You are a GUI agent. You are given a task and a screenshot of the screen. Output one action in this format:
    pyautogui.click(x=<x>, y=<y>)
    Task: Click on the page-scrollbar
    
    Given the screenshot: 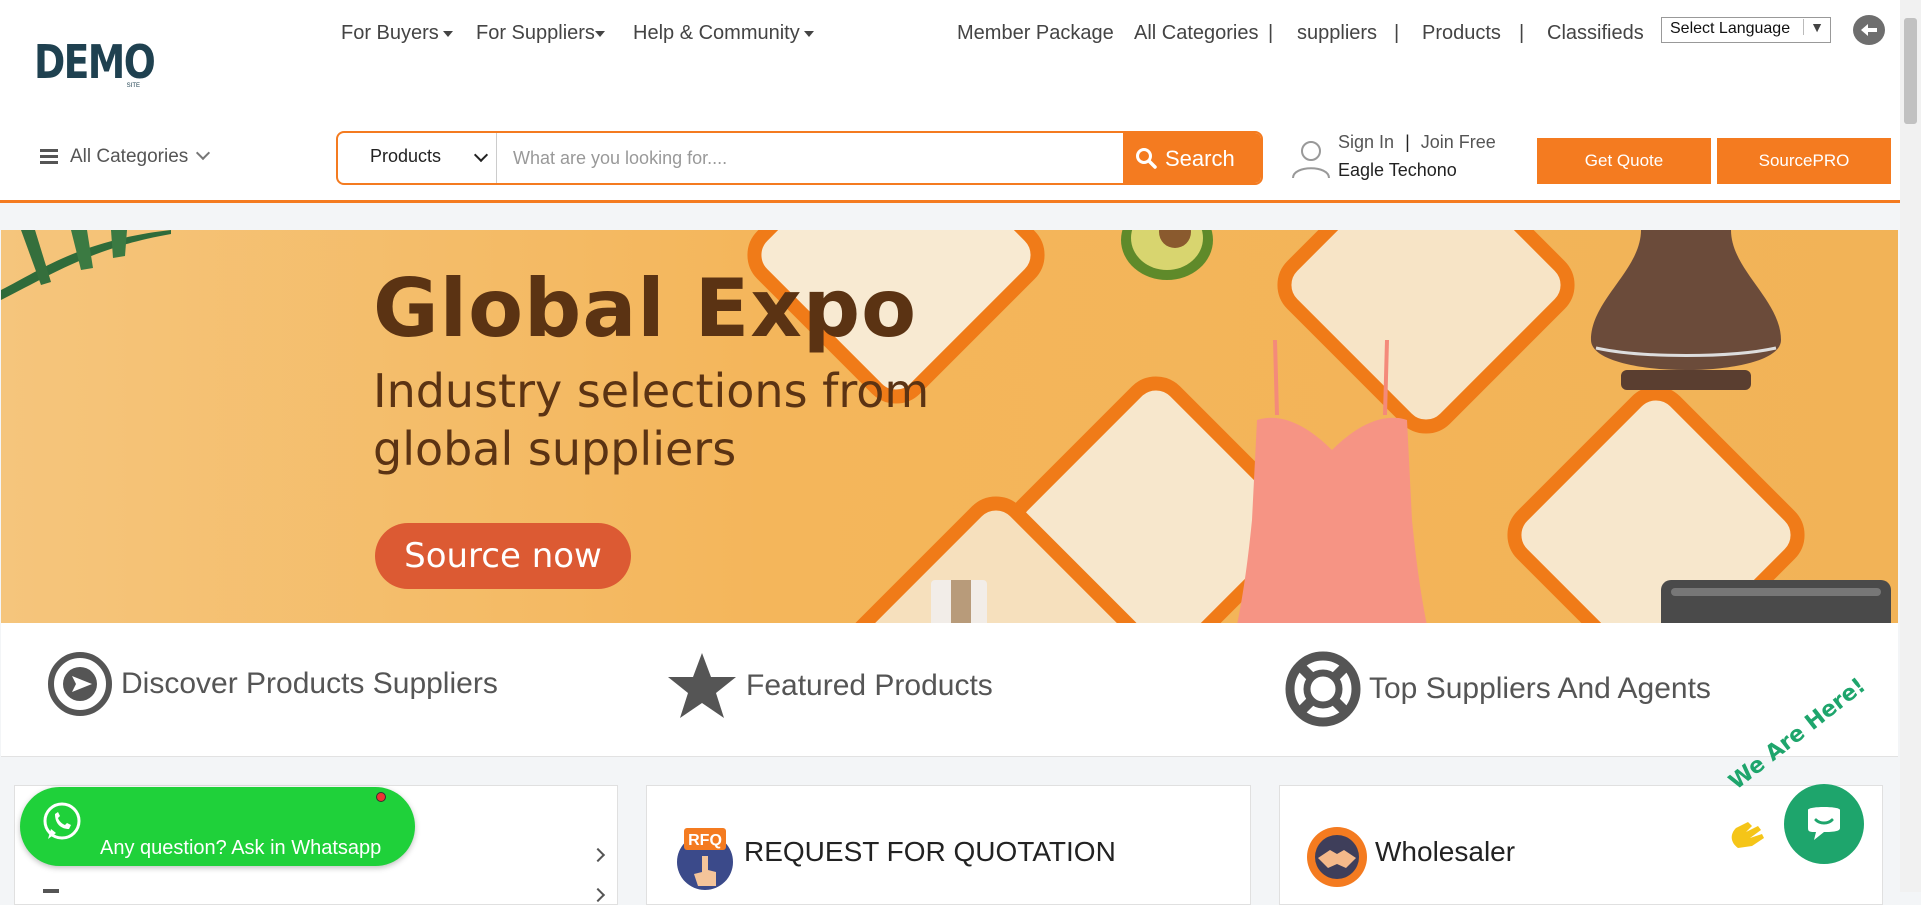 What is the action you would take?
    pyautogui.click(x=1910, y=446)
    